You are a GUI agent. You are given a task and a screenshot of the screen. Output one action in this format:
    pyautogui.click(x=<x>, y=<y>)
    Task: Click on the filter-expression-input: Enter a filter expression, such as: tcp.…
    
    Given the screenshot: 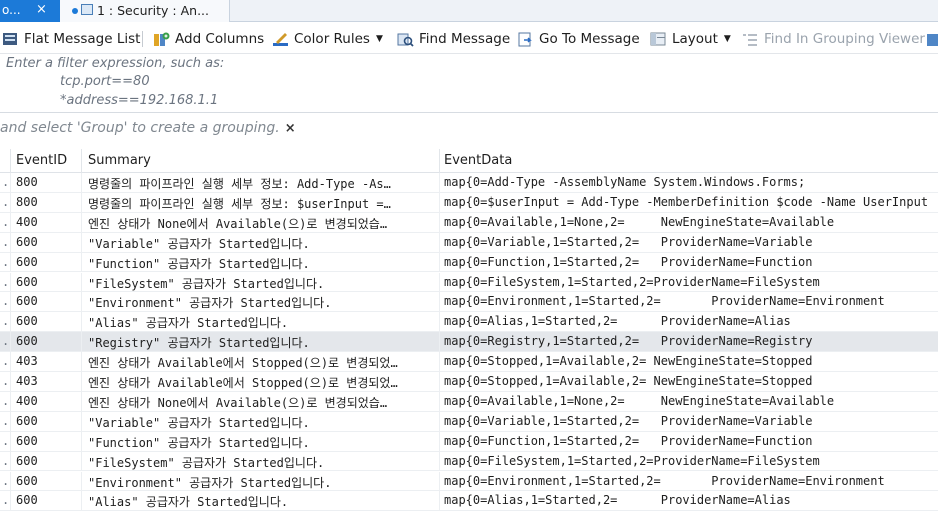 What is the action you would take?
    pyautogui.click(x=469, y=84)
    